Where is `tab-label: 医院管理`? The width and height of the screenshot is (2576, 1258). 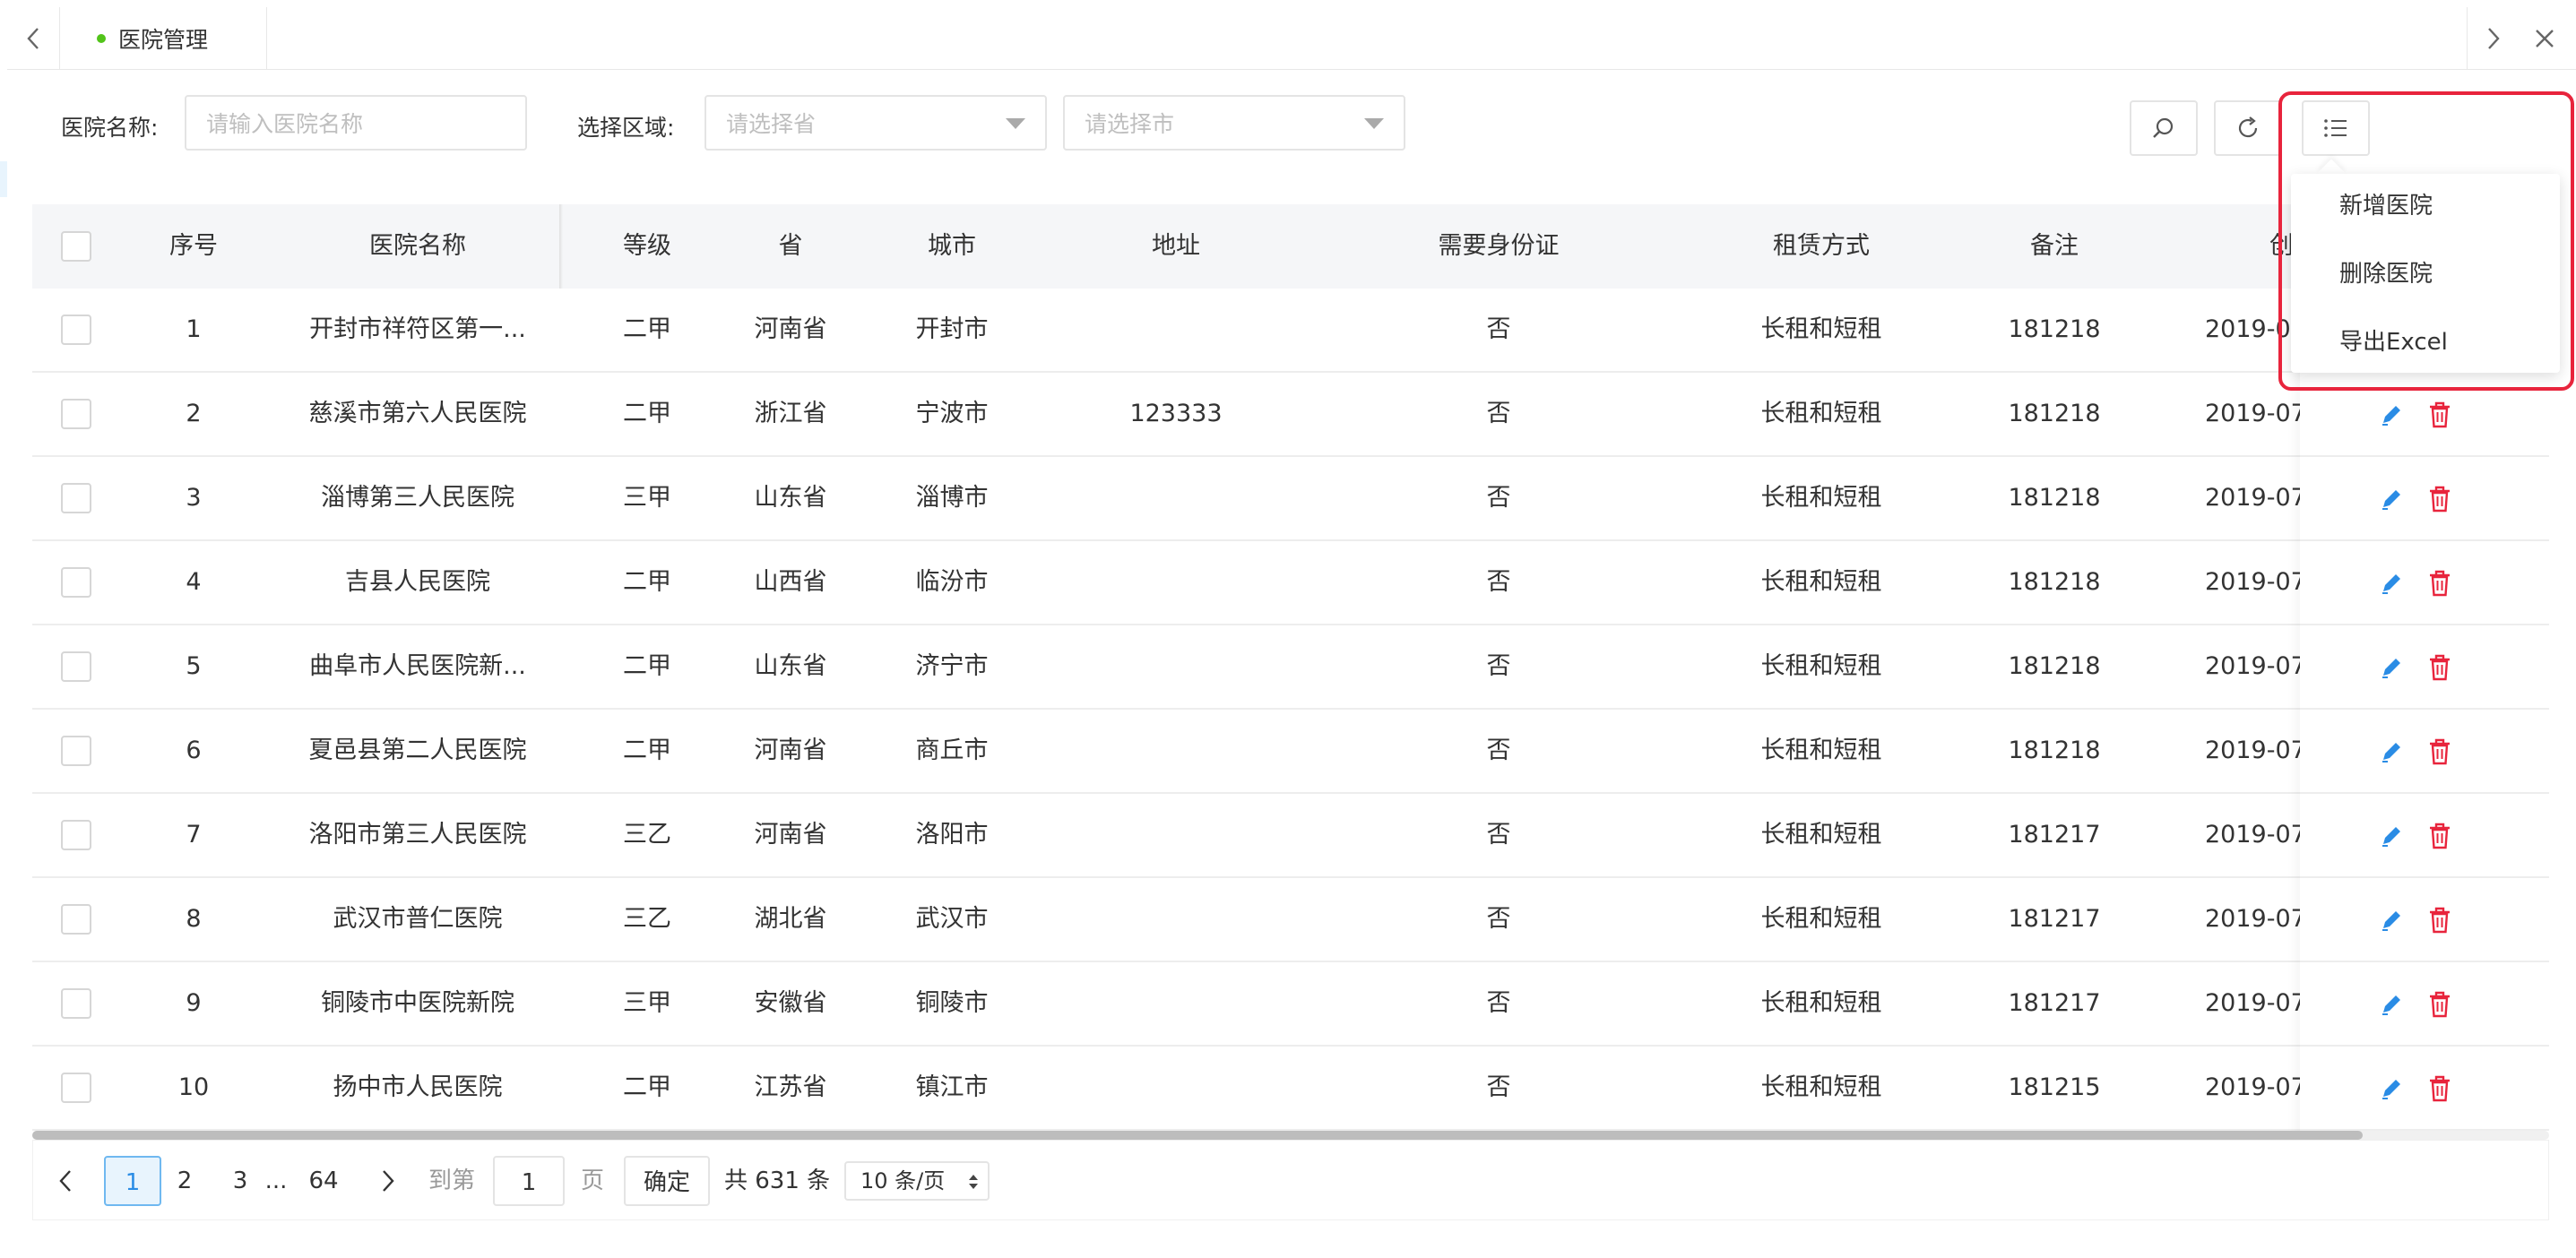
tab-label: 医院管理 is located at coordinates (163, 40).